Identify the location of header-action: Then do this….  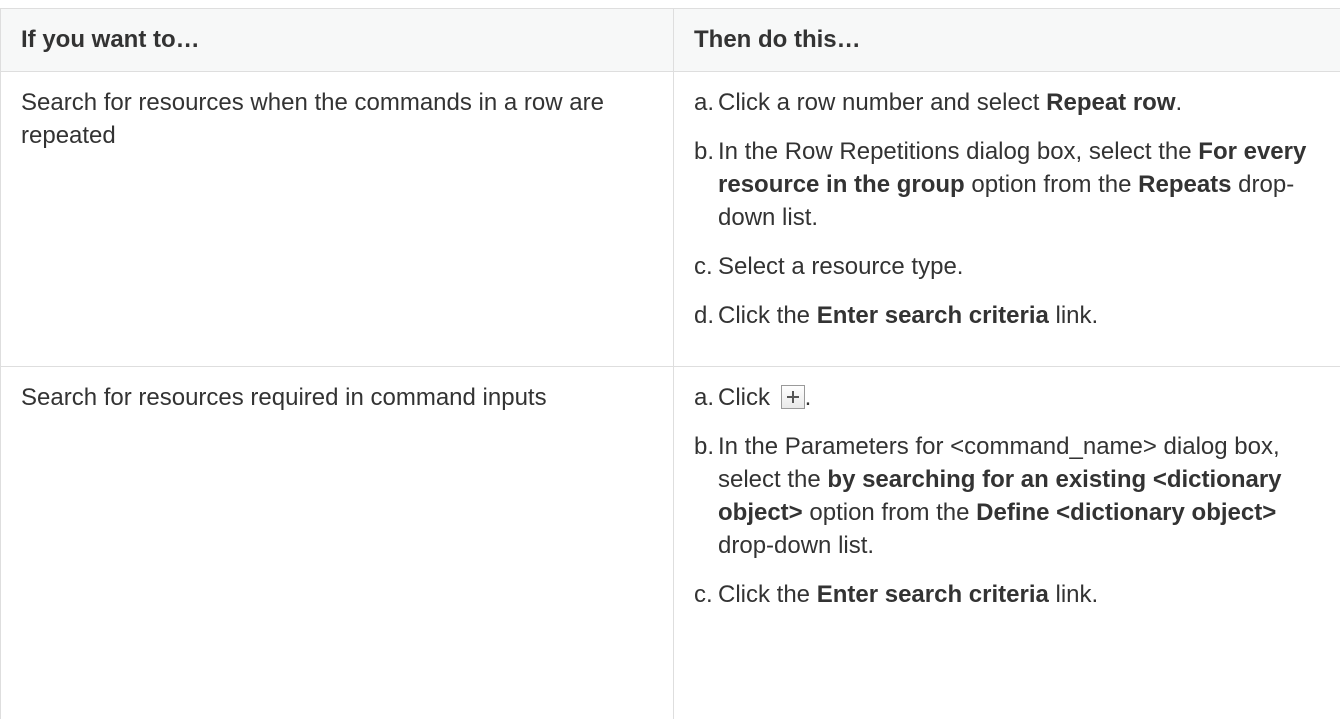
(1007, 40).